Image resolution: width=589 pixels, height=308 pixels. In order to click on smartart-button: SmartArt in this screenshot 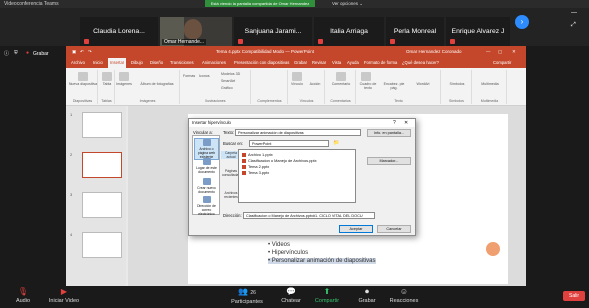, I will do `click(228, 81)`.